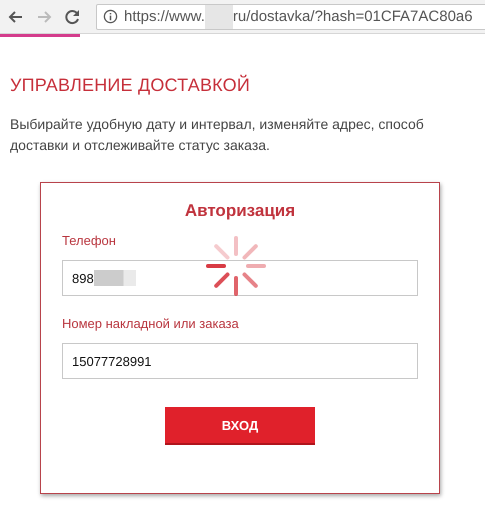  Describe the element at coordinates (150, 323) in the screenshot. I see `field-label: Номер накладной или заказа` at that location.